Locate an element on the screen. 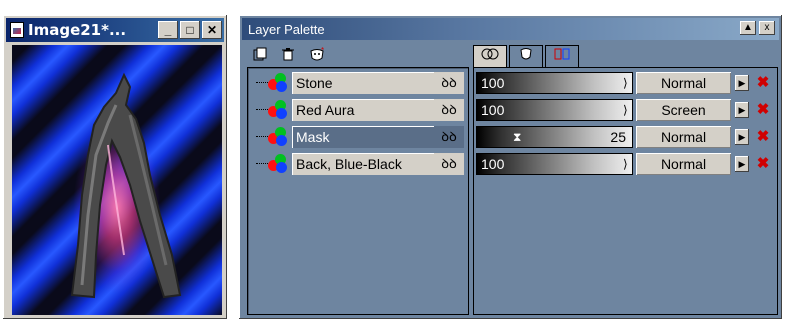 This screenshot has height=322, width=785. palette-close-button: x is located at coordinates (767, 28).